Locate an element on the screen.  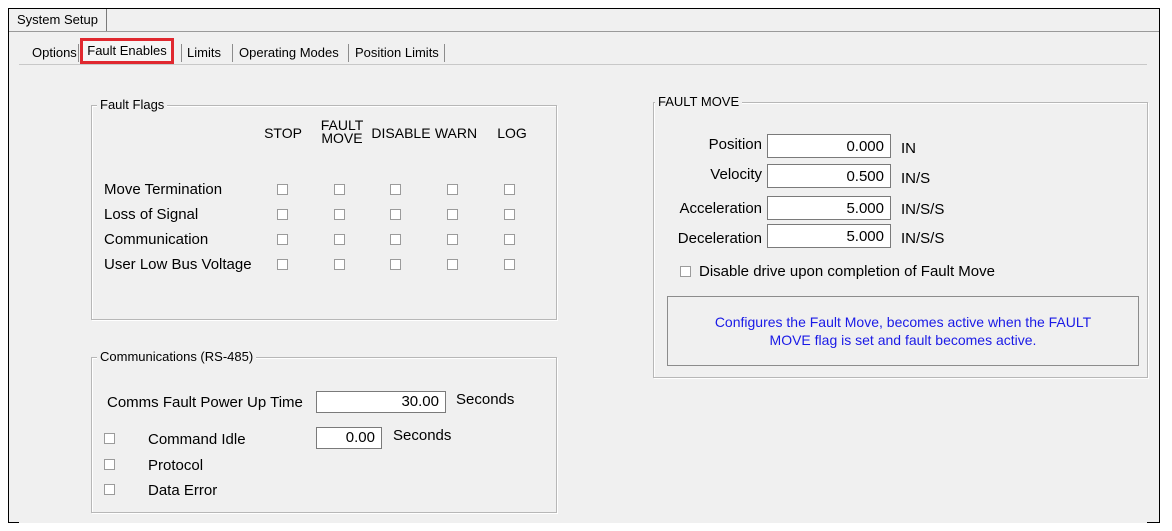
acceleration-label: Acceleration is located at coordinates (720, 208).